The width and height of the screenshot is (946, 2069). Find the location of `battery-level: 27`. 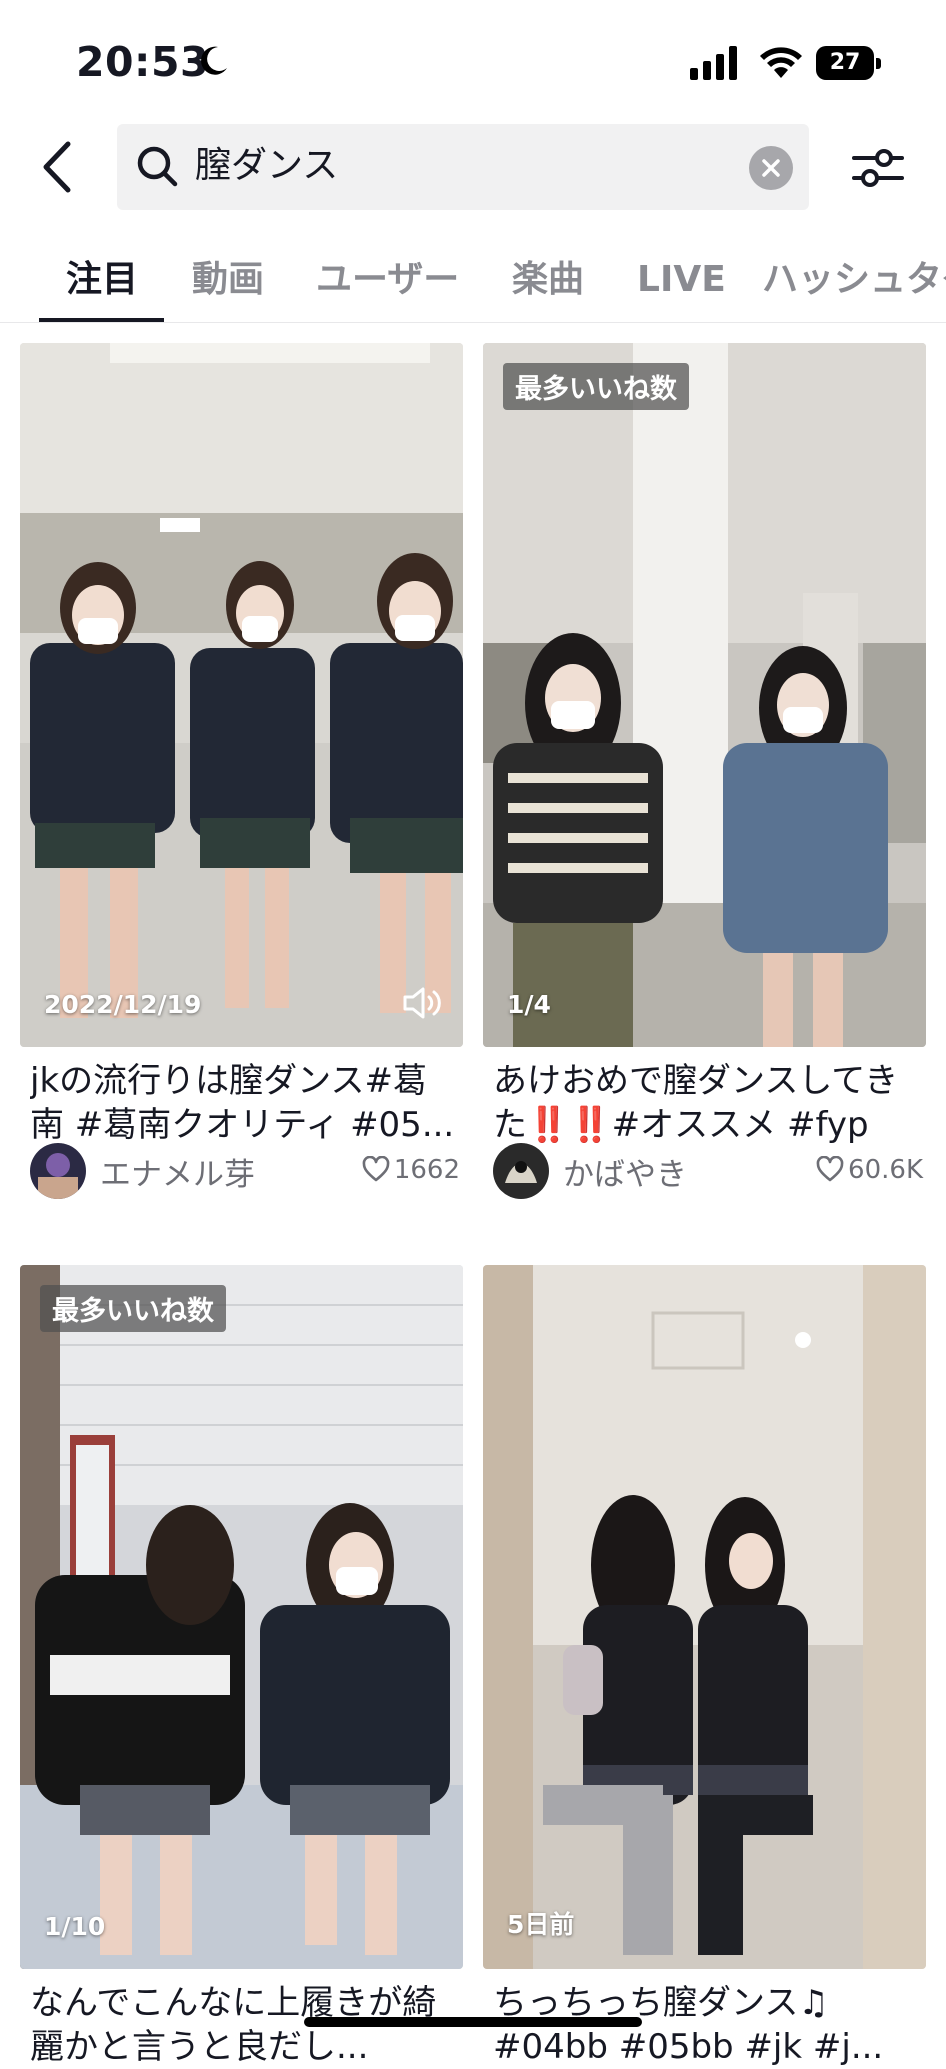

battery-level: 27 is located at coordinates (845, 63).